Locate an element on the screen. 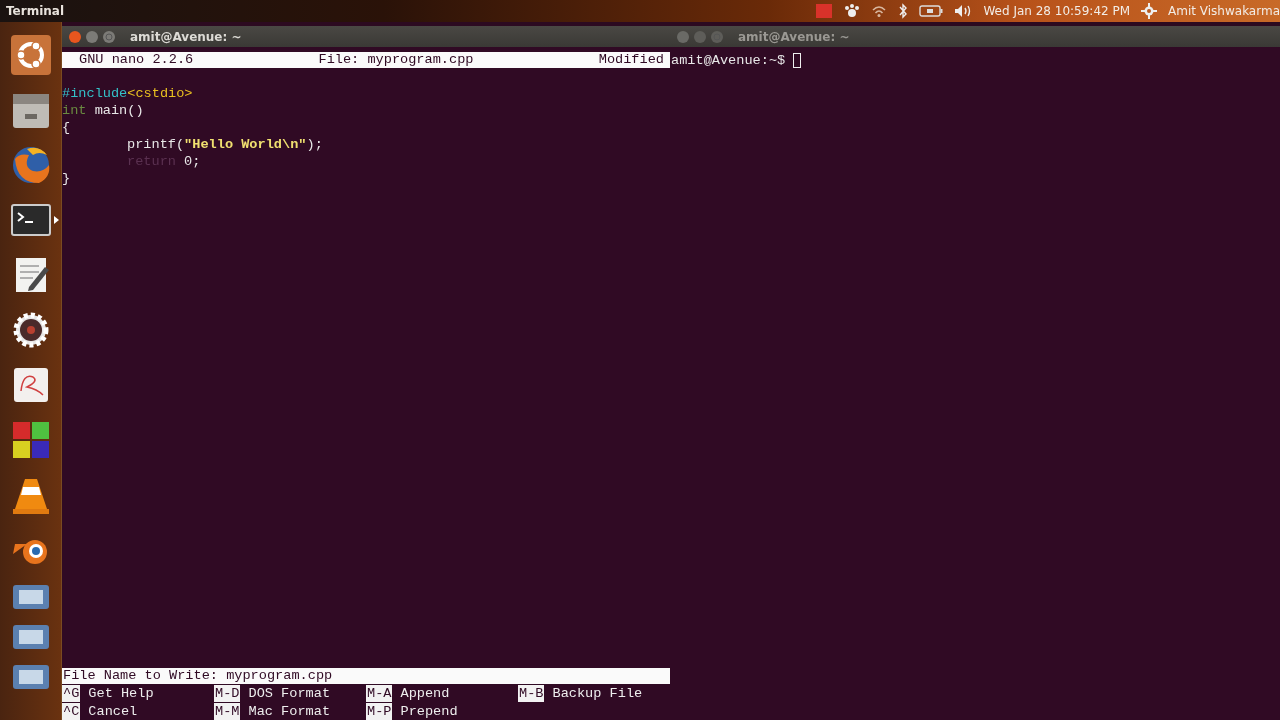  shortcut-label: Mac Format is located at coordinates (289, 711).